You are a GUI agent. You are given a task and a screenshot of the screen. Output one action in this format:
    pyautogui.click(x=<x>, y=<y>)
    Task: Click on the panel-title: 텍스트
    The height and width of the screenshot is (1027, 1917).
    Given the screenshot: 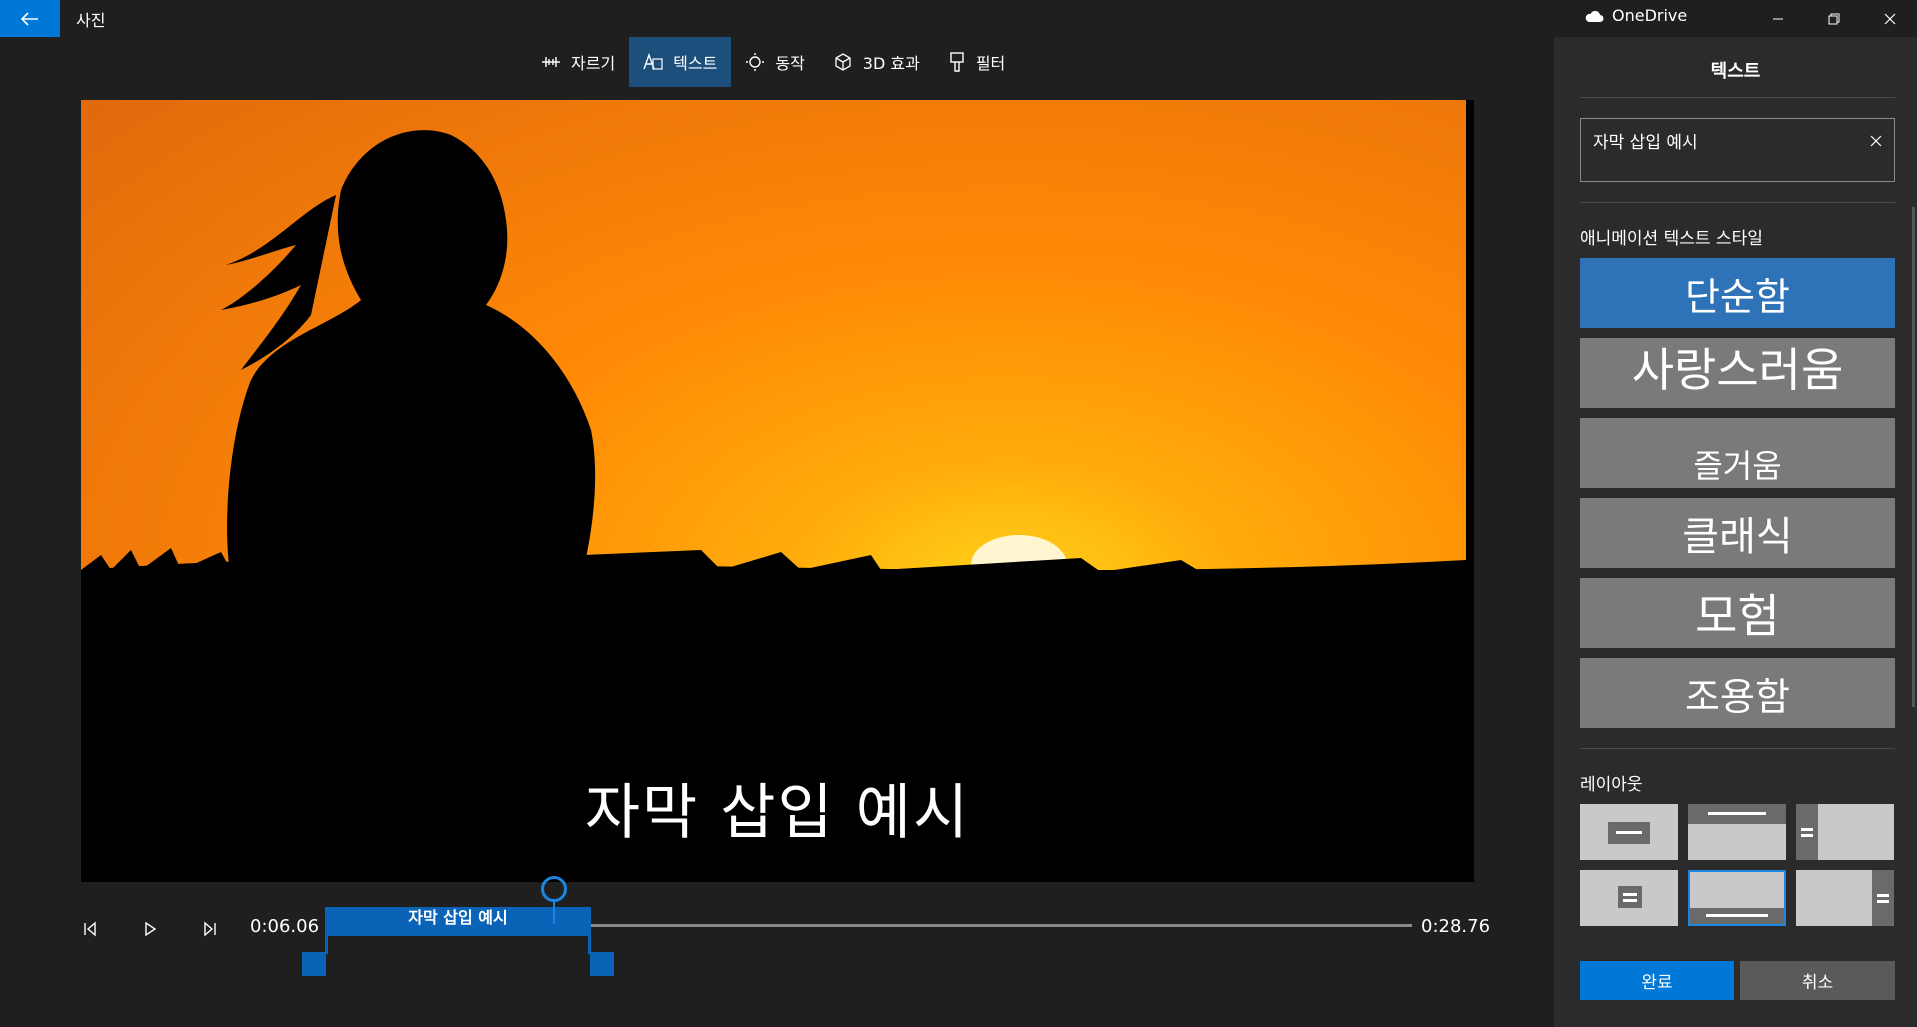 What is the action you would take?
    pyautogui.click(x=1735, y=71)
    